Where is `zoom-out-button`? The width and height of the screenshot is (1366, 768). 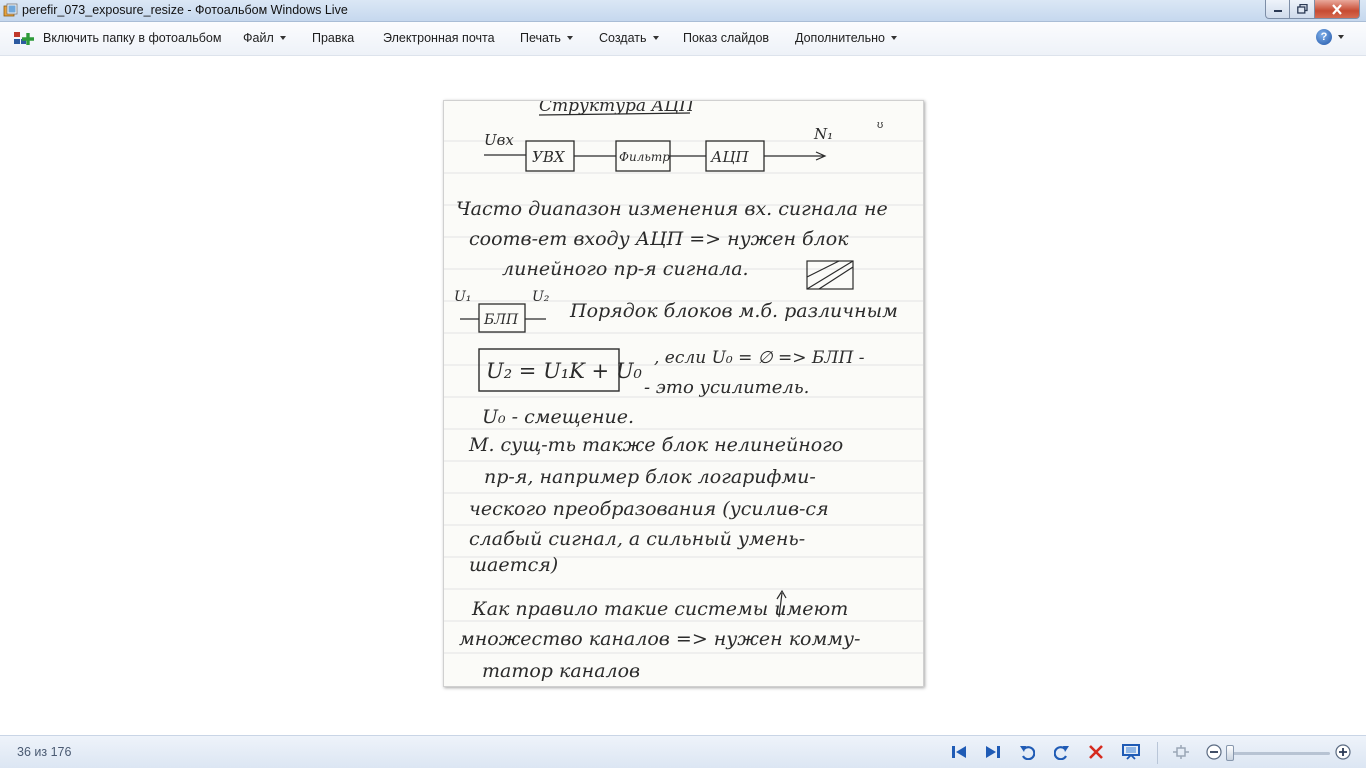
zoom-out-button is located at coordinates (1214, 752).